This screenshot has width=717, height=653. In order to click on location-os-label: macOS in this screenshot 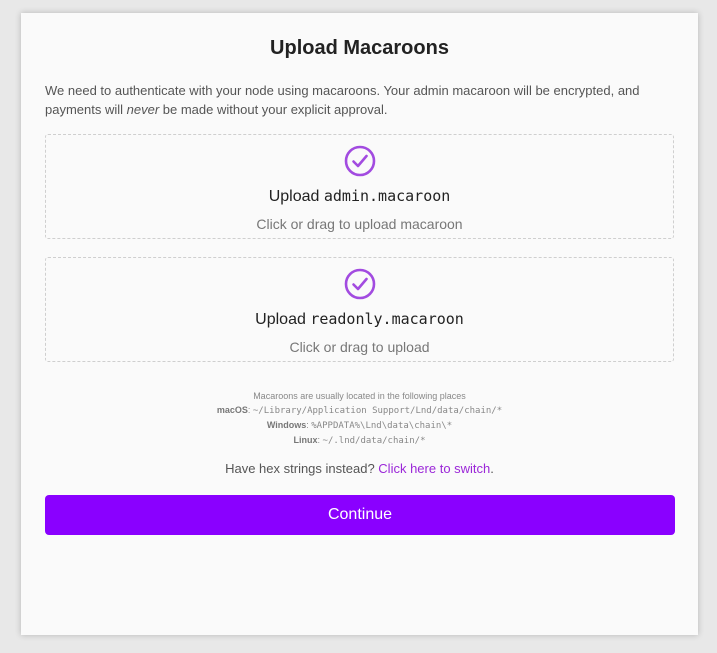, I will do `click(232, 410)`.